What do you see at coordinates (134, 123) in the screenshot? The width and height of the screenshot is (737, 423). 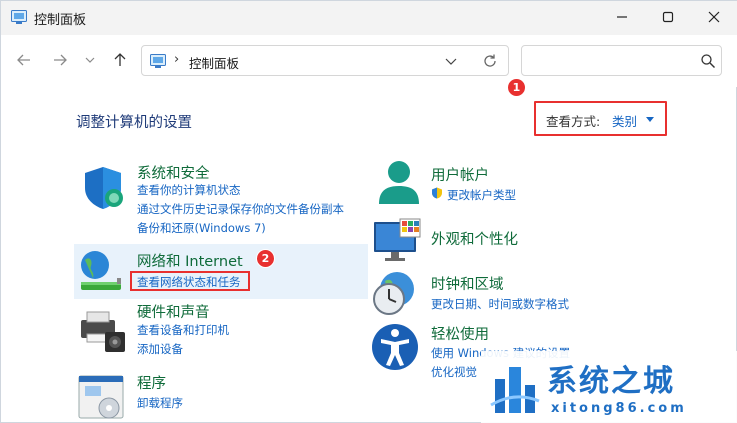 I see `page-title: 调整计算机的设置` at bounding box center [134, 123].